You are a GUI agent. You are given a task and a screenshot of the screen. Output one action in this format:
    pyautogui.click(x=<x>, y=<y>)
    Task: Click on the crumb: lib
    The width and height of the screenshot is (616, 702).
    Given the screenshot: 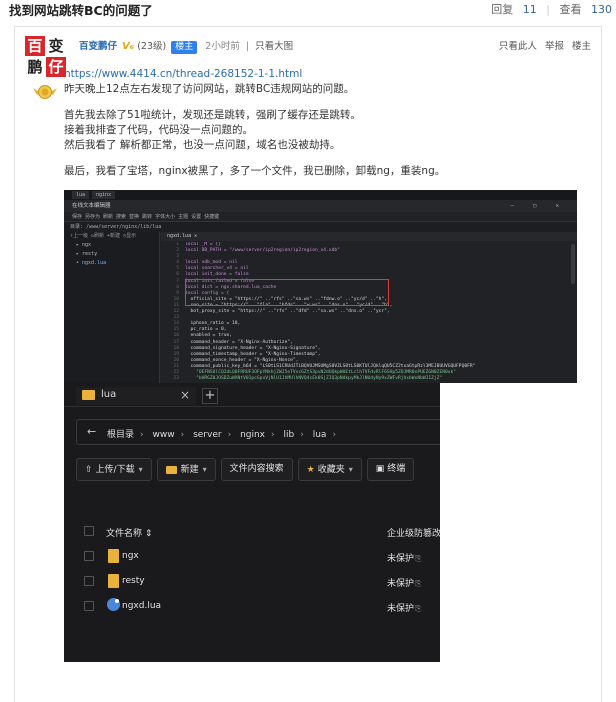 What is the action you would take?
    pyautogui.click(x=289, y=435)
    